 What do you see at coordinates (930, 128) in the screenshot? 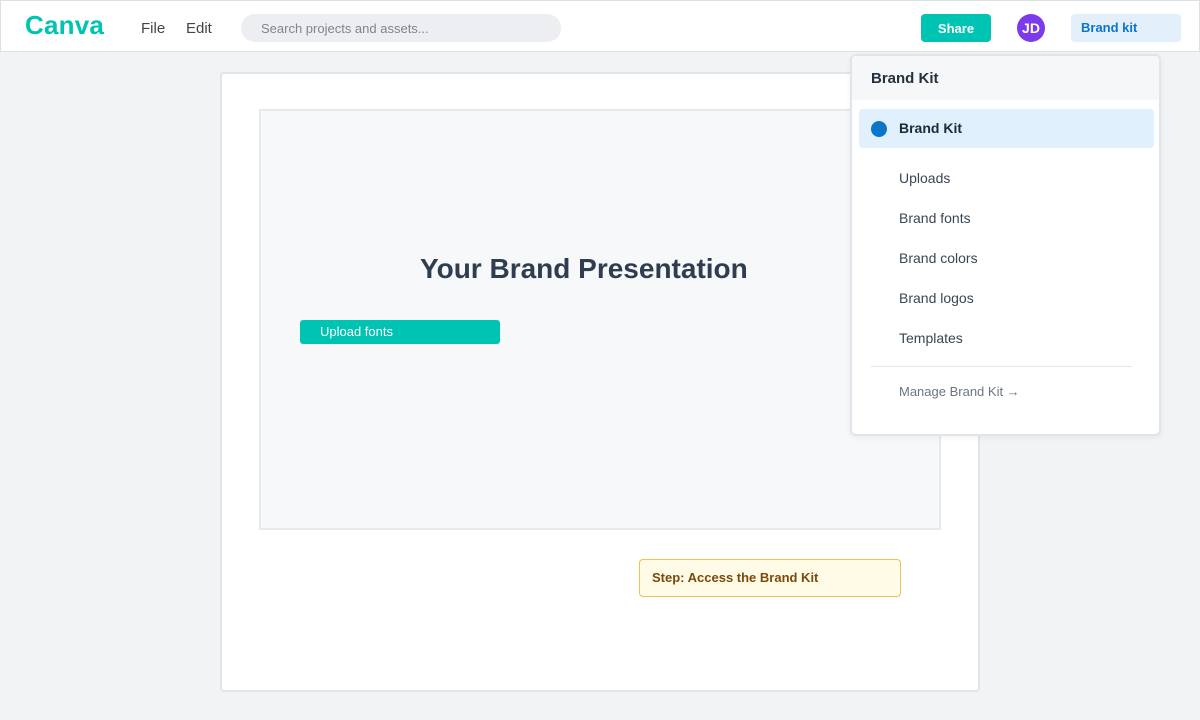
I see `dropdown-item-label: Brand Kit` at bounding box center [930, 128].